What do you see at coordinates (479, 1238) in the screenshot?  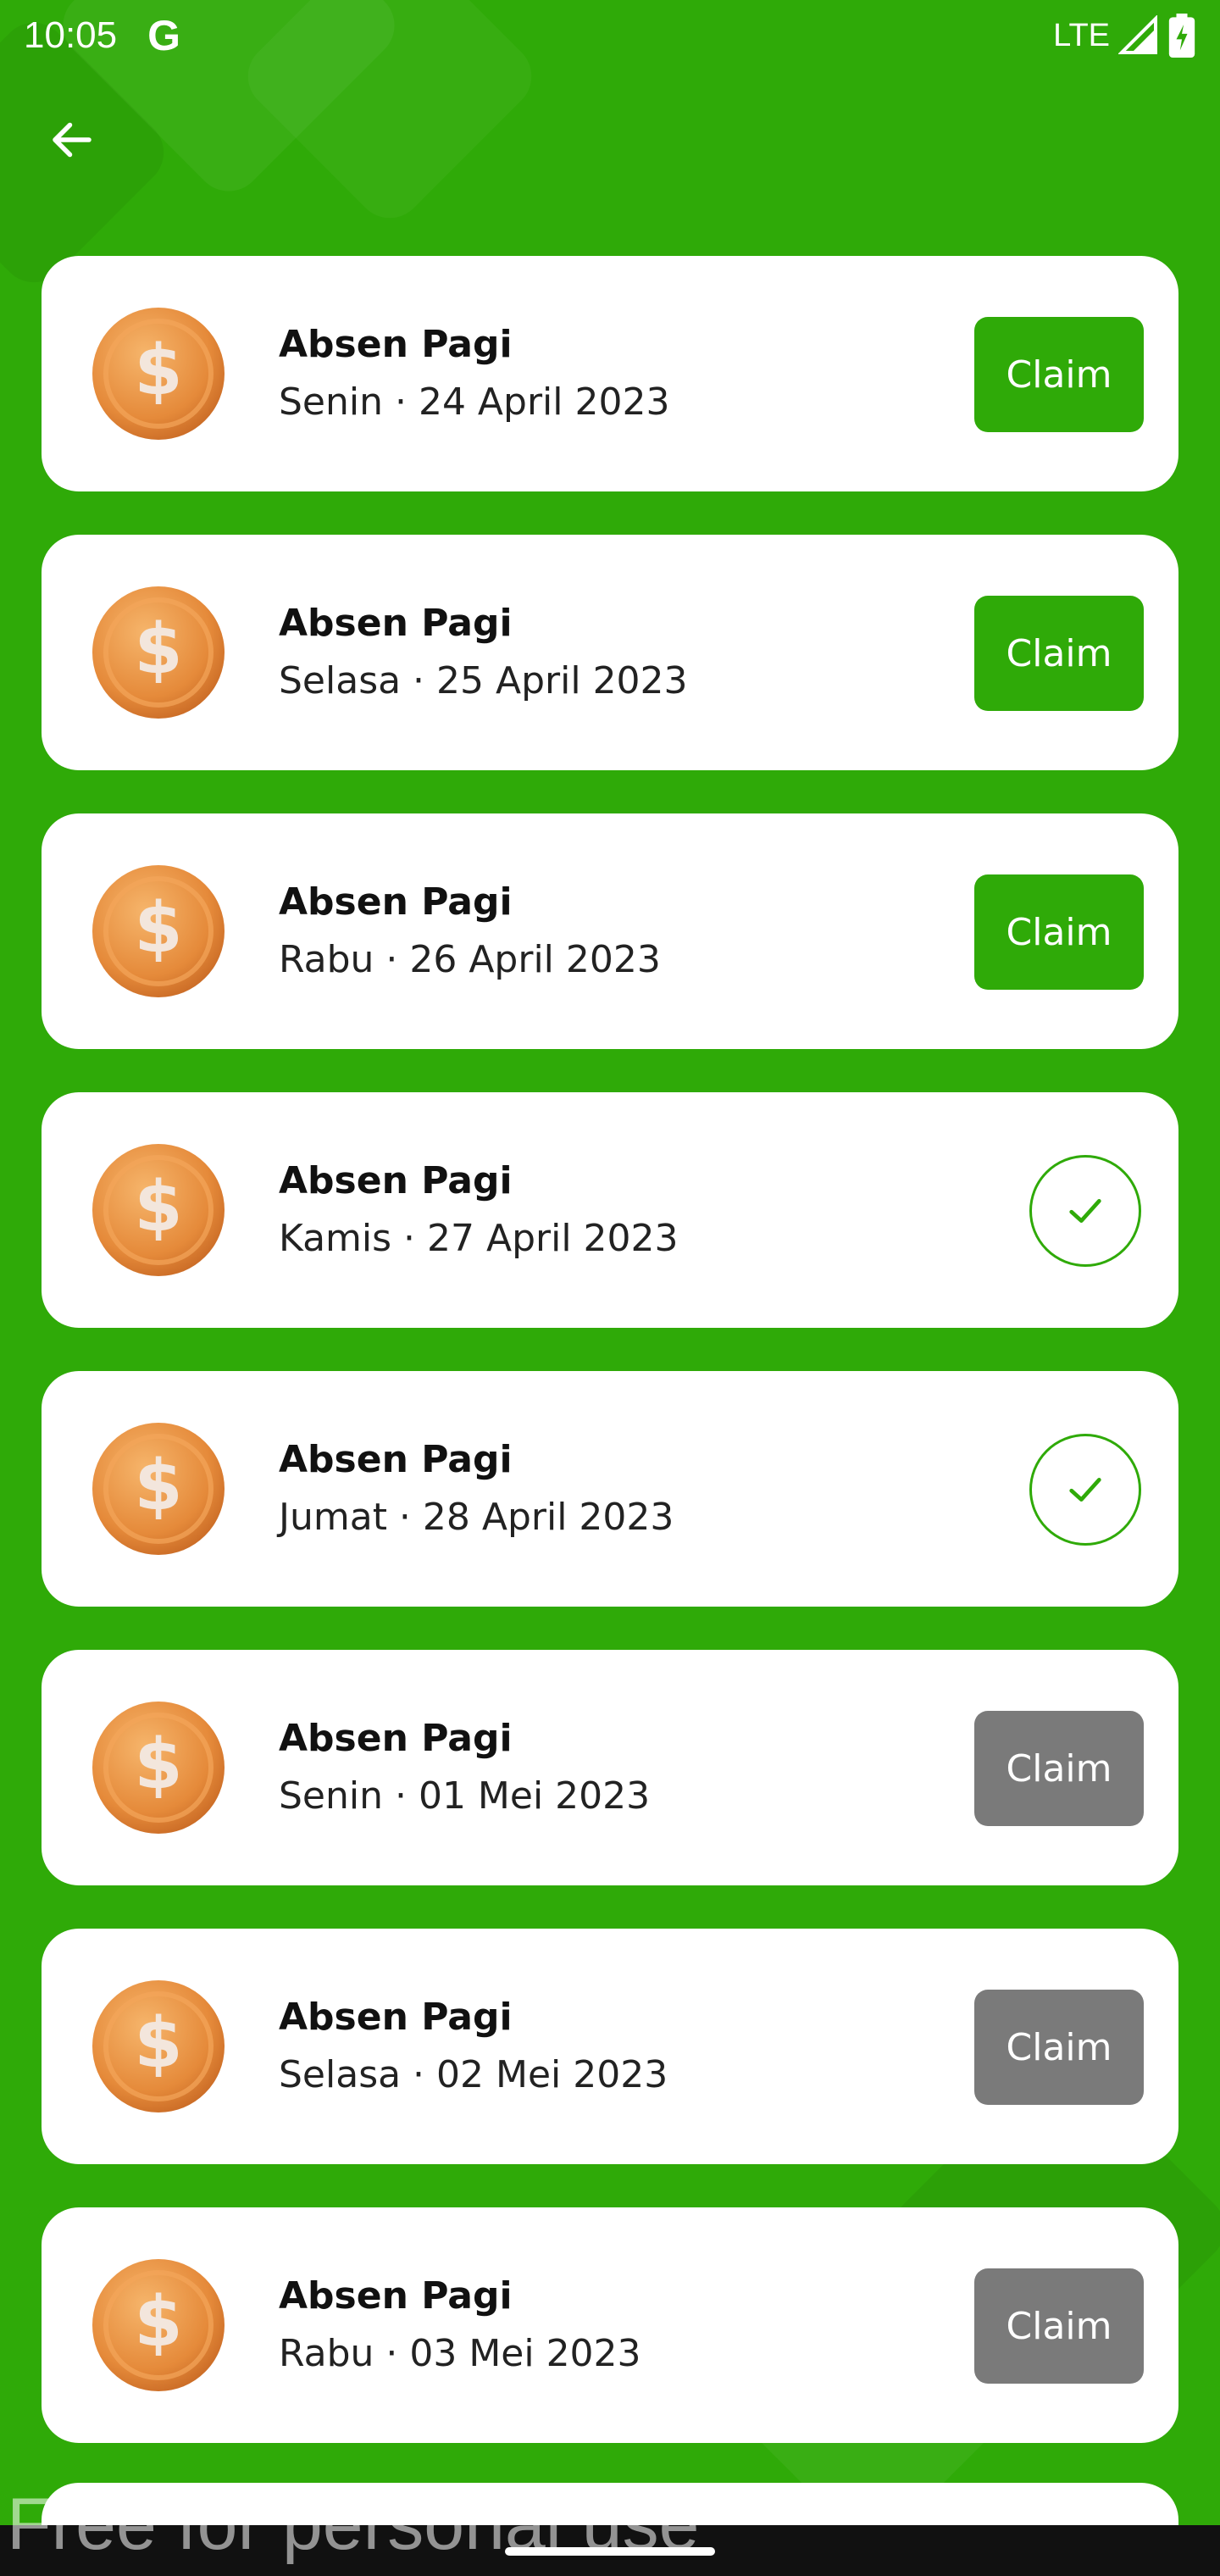 I see `item-date: Kamis · 27 April 2023` at bounding box center [479, 1238].